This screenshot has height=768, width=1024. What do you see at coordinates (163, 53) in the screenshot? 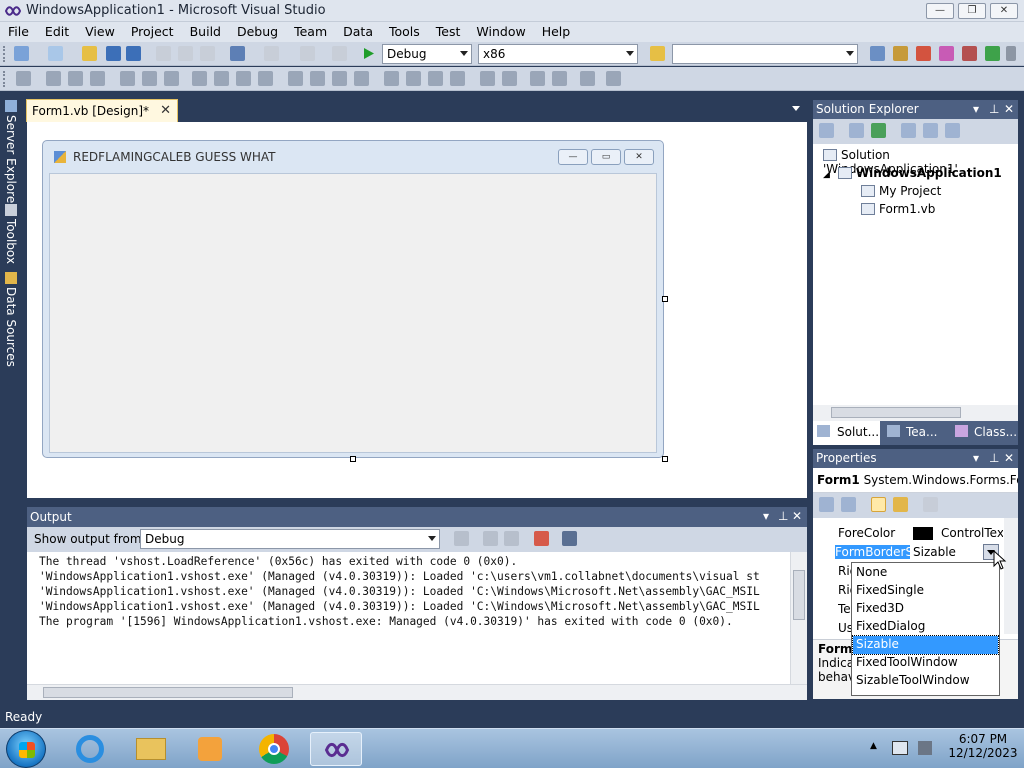
I see `cut-icon` at bounding box center [163, 53].